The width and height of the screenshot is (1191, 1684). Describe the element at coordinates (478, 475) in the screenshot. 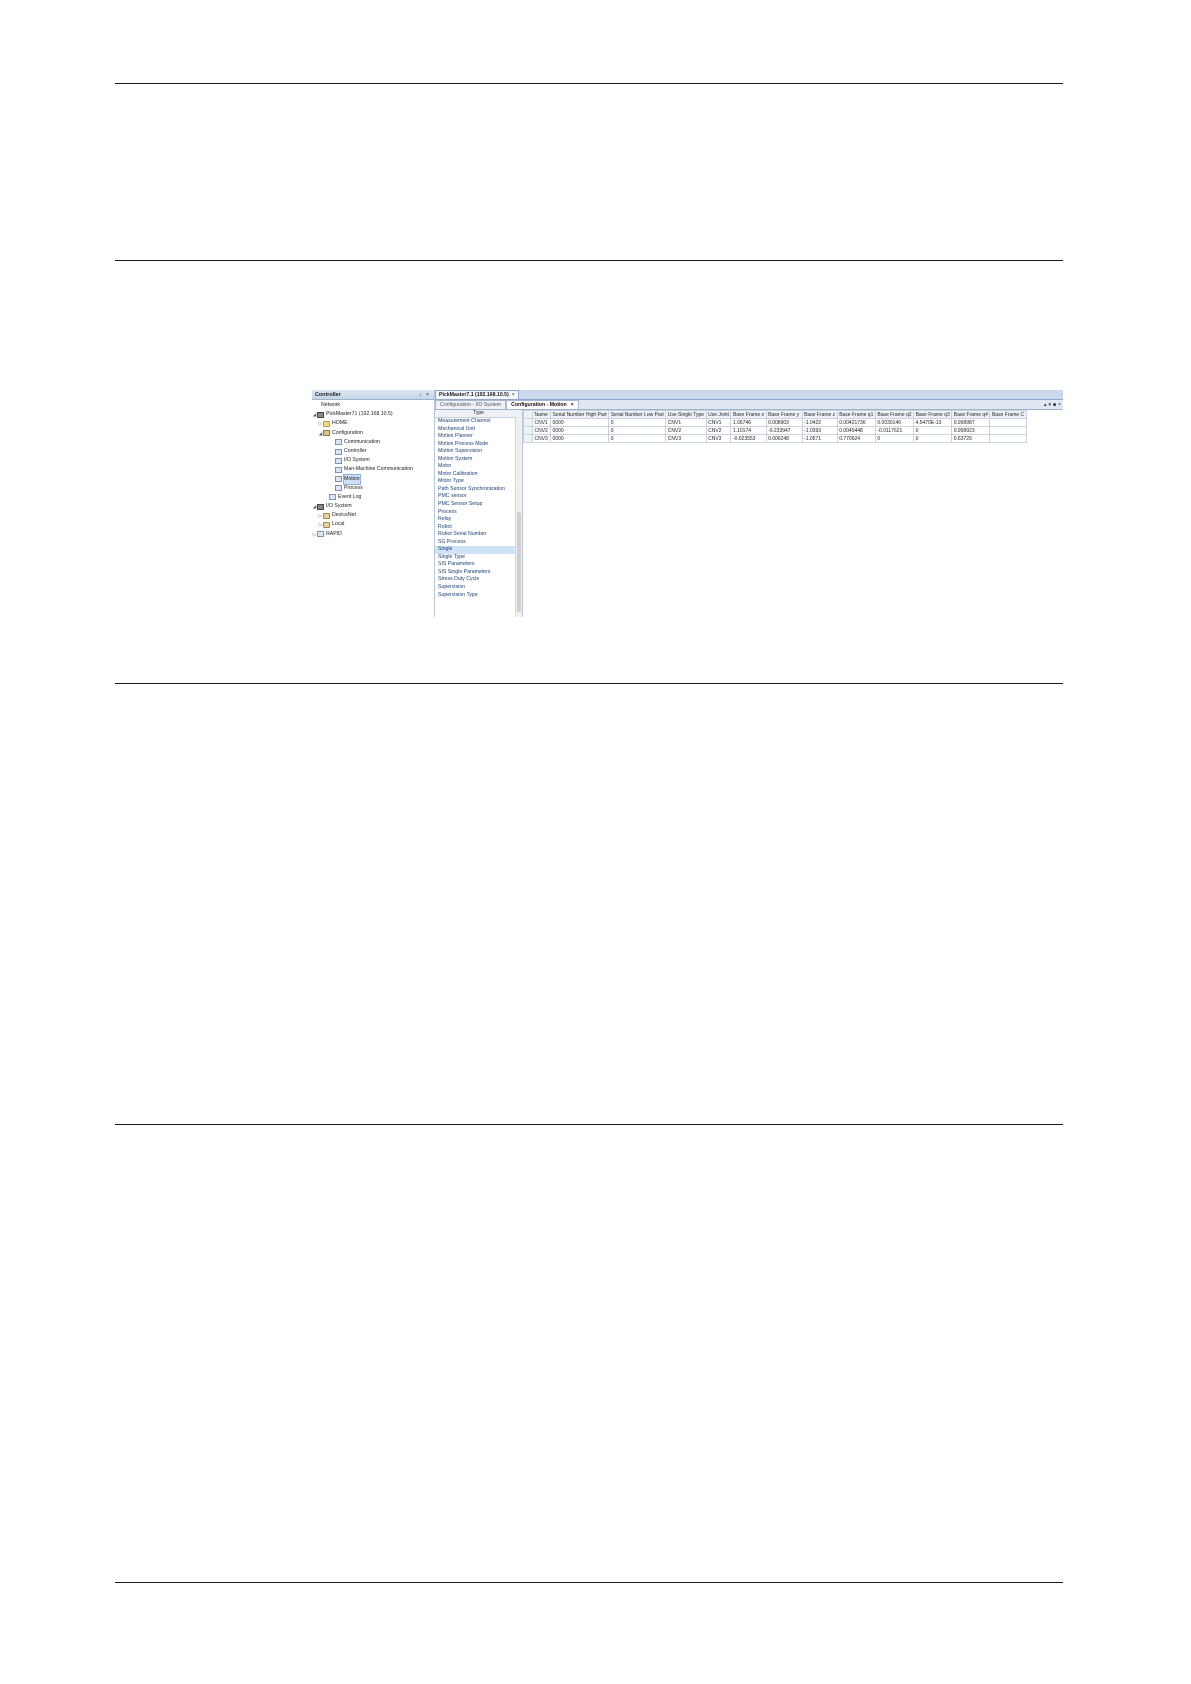

I see `type-list-item: Motor Calibration` at that location.